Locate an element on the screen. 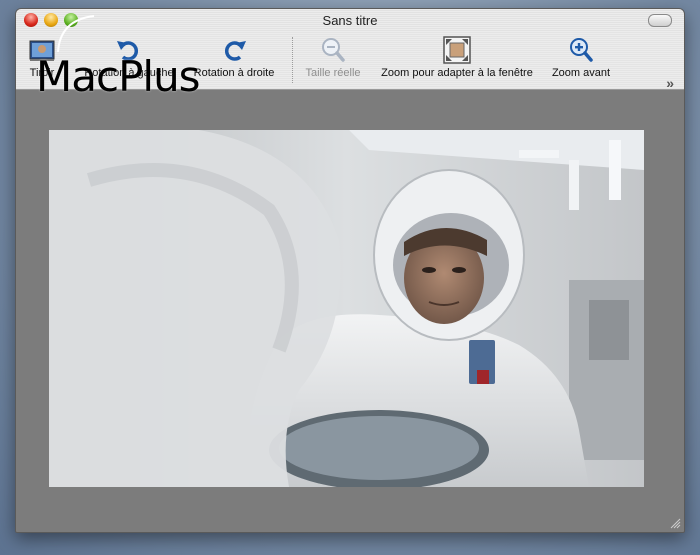 Image resolution: width=700 pixels, height=555 pixels. watermark-logo: MacPlus is located at coordinates (118, 76).